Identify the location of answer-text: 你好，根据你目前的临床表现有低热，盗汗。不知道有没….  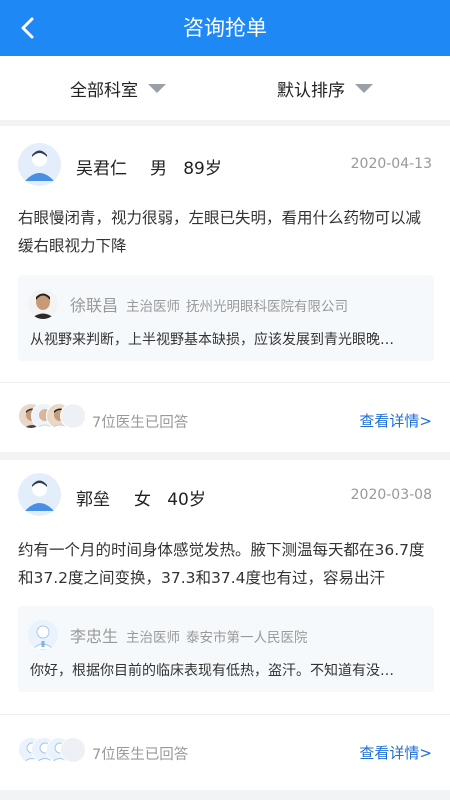
(212, 671).